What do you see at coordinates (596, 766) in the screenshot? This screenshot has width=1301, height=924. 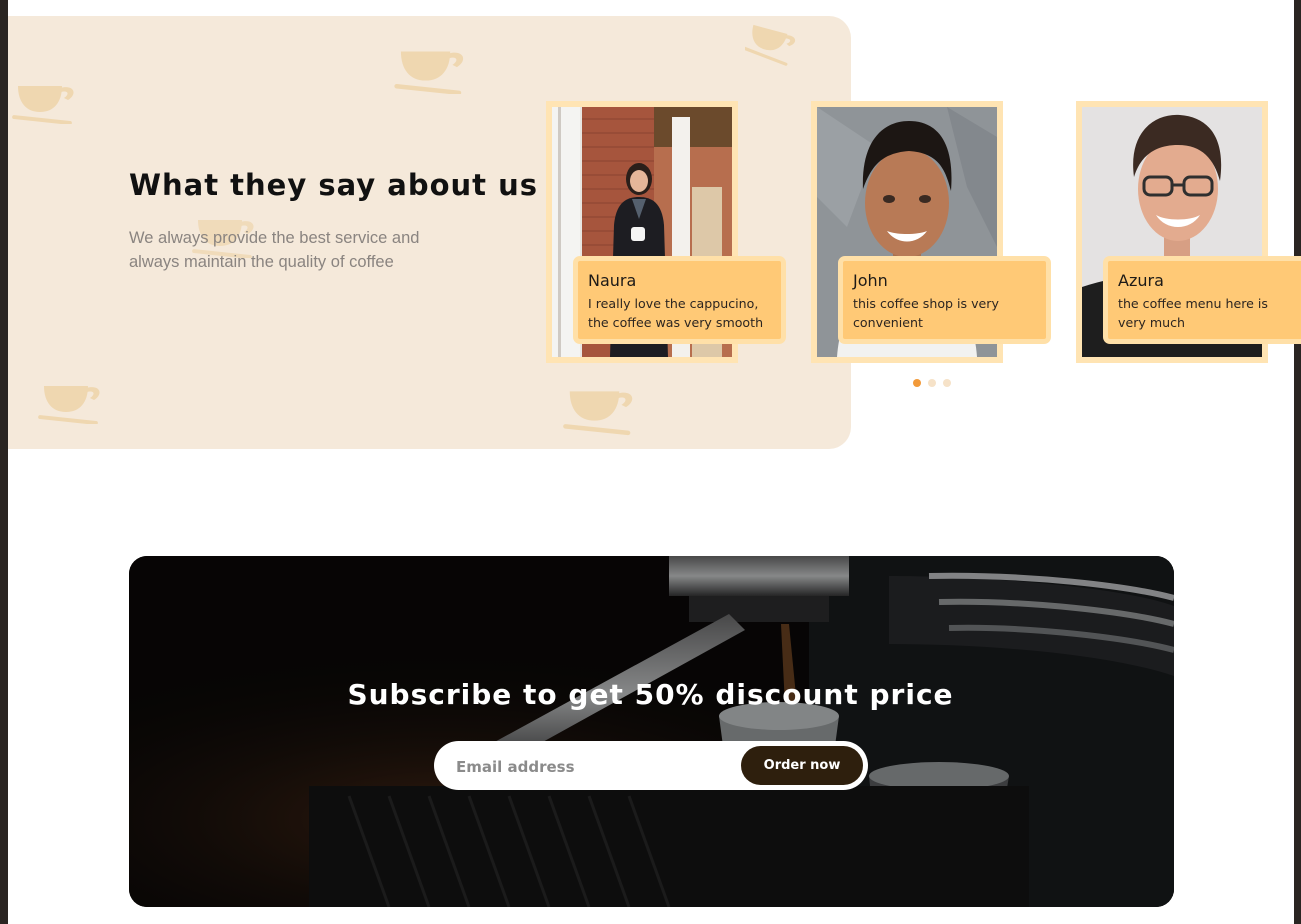 I see `email-input` at bounding box center [596, 766].